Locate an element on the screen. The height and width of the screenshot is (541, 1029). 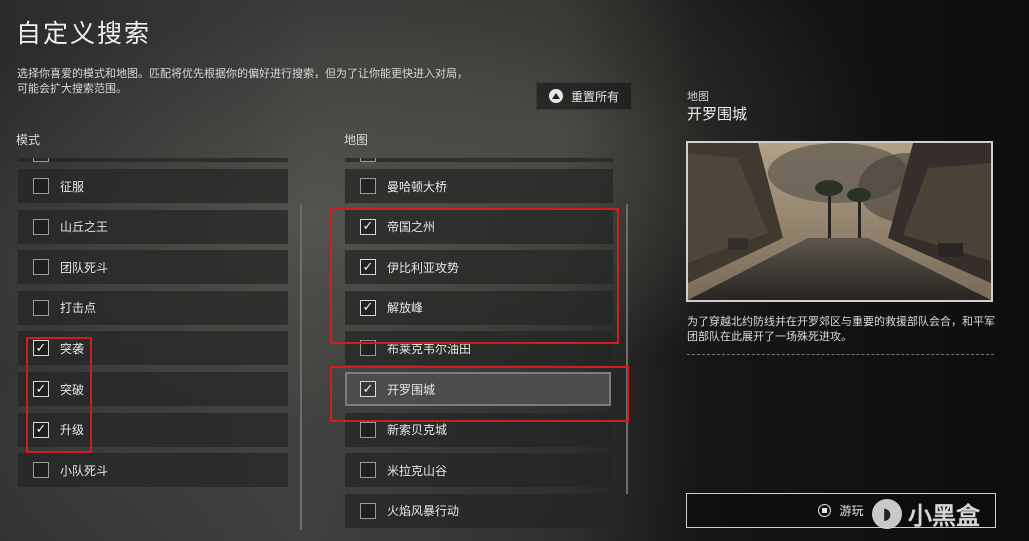
mode-item: 打击点 is located at coordinates (153, 307).